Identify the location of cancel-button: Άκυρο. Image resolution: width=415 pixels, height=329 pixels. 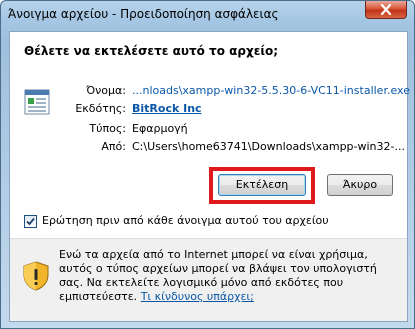
(360, 185).